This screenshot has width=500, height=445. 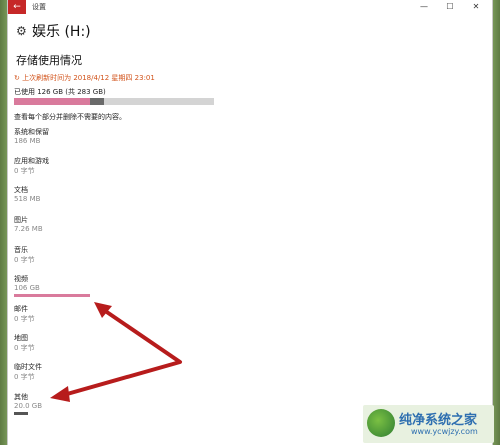 What do you see at coordinates (120, 351) in the screenshot?
I see `annotation-arrow-line` at bounding box center [120, 351].